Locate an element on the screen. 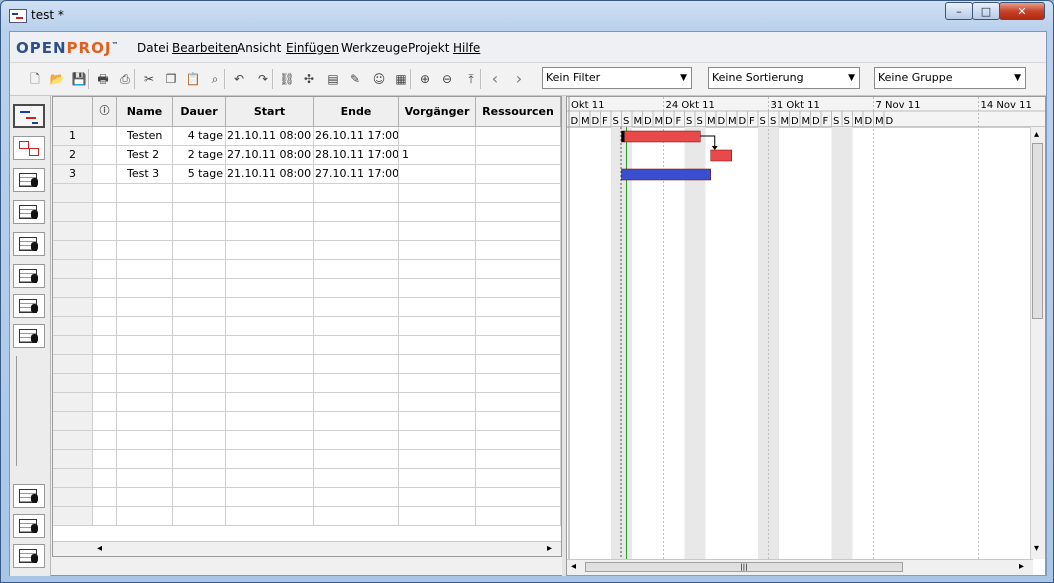 The image size is (1054, 583). row-number-cell: 3 is located at coordinates (73, 174).